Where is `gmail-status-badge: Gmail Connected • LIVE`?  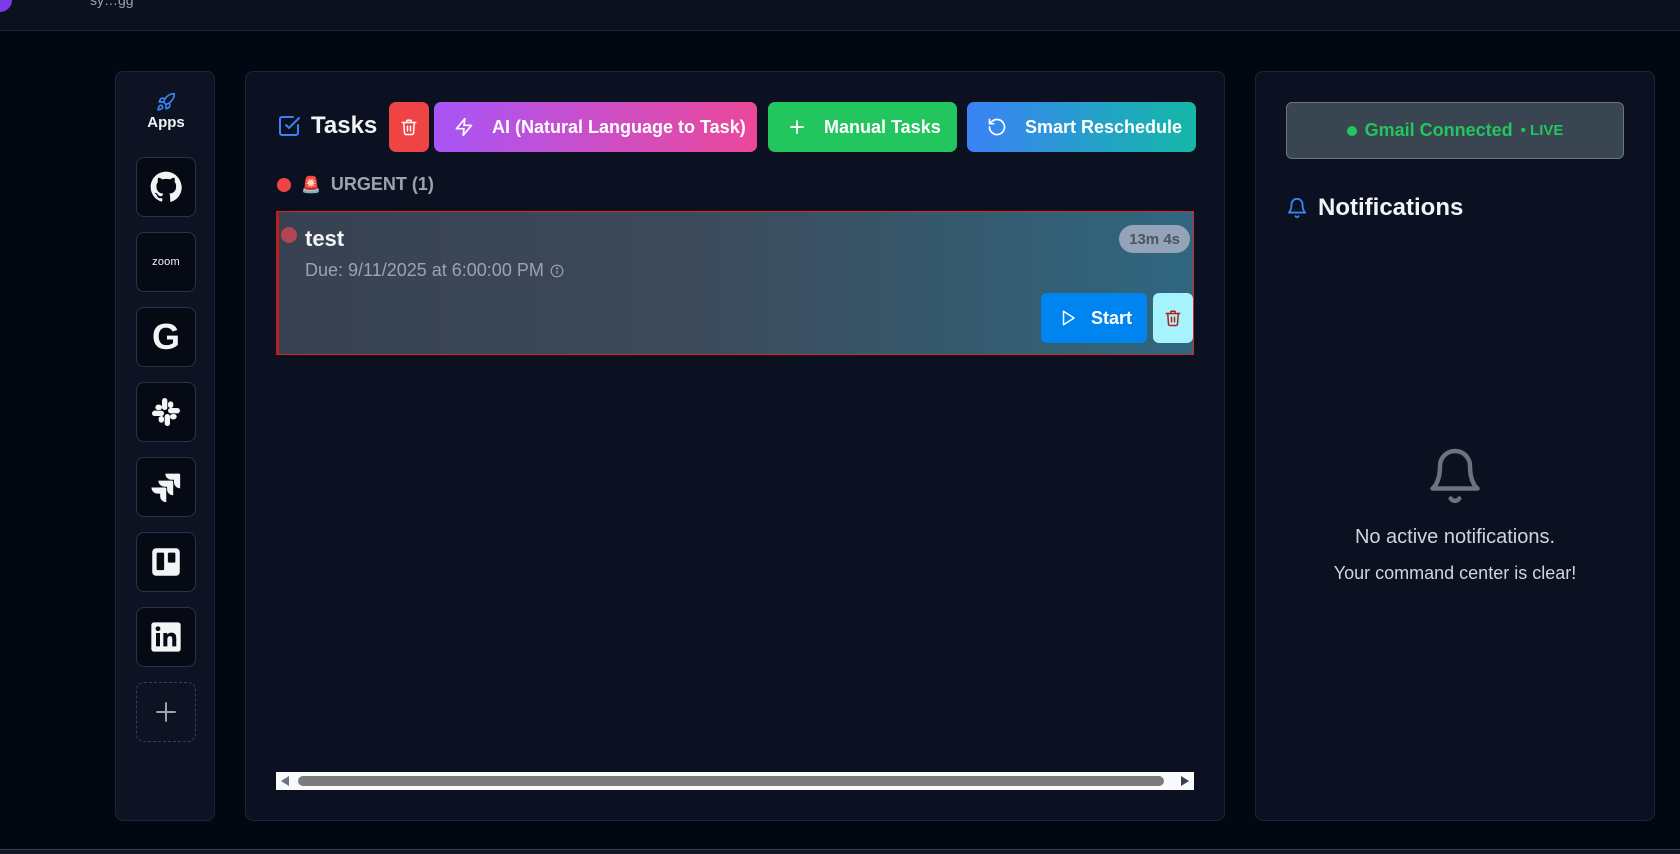 gmail-status-badge: Gmail Connected • LIVE is located at coordinates (1455, 130).